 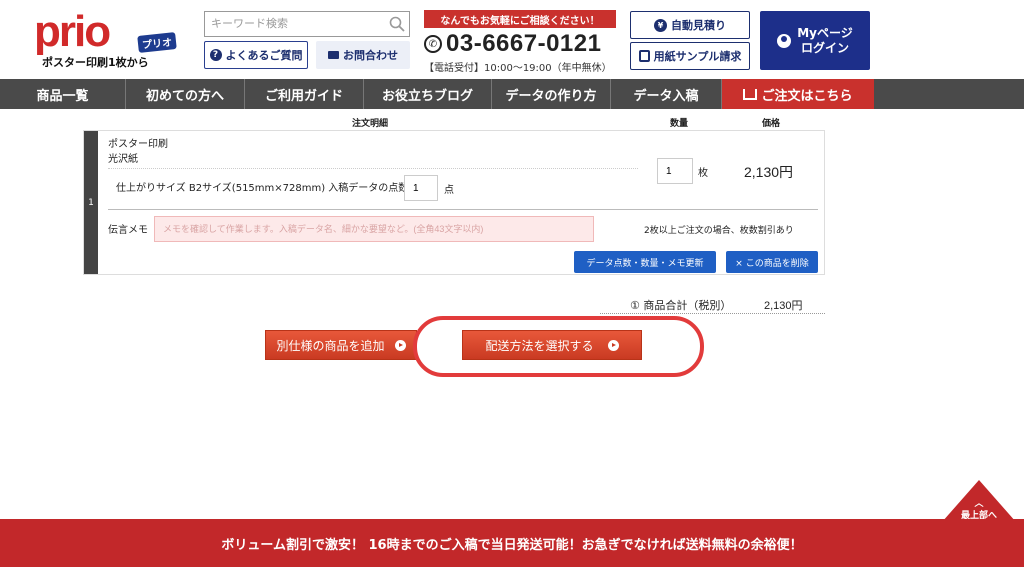 What do you see at coordinates (783, 306) in the screenshot?
I see `subtotal-value: 2,130円` at bounding box center [783, 306].